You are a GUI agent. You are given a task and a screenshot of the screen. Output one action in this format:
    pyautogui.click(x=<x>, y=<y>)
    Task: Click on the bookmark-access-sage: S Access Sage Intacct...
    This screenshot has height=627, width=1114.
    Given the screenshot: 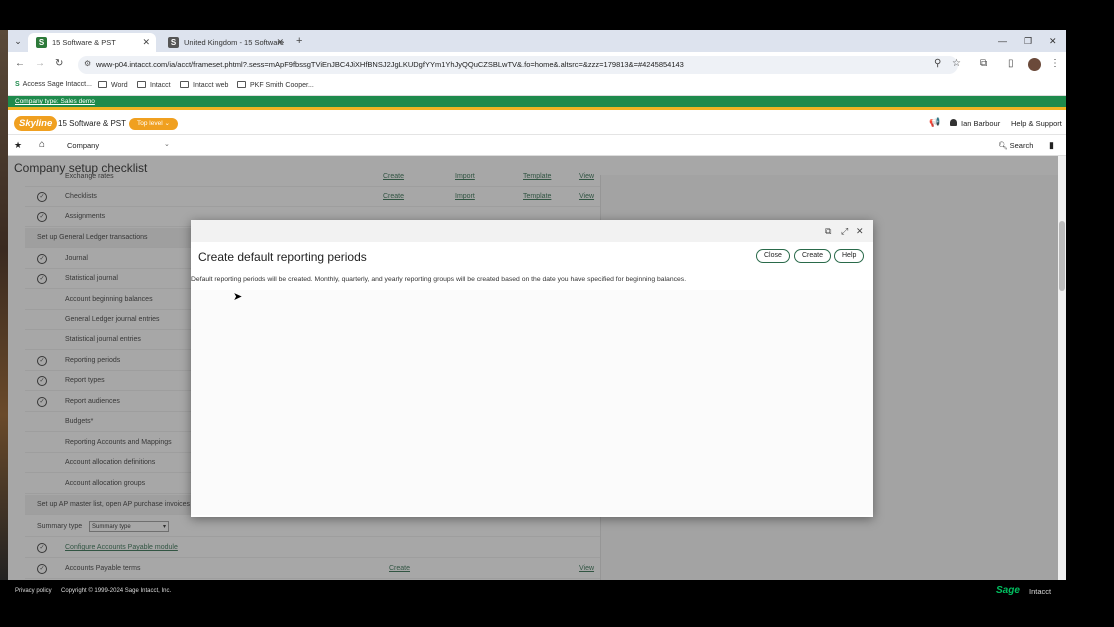 What is the action you would take?
    pyautogui.click(x=53, y=84)
    